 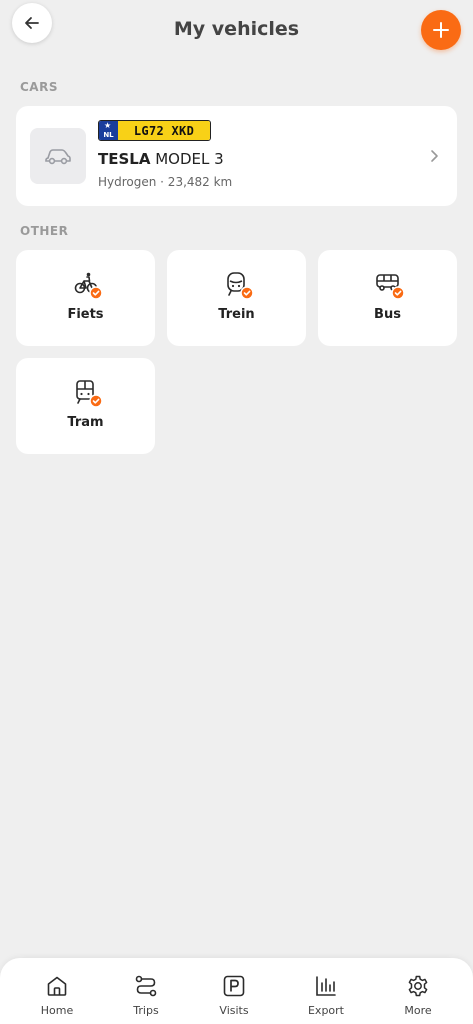 What do you see at coordinates (236, 314) in the screenshot?
I see `vehicle-tile-label: Trein` at bounding box center [236, 314].